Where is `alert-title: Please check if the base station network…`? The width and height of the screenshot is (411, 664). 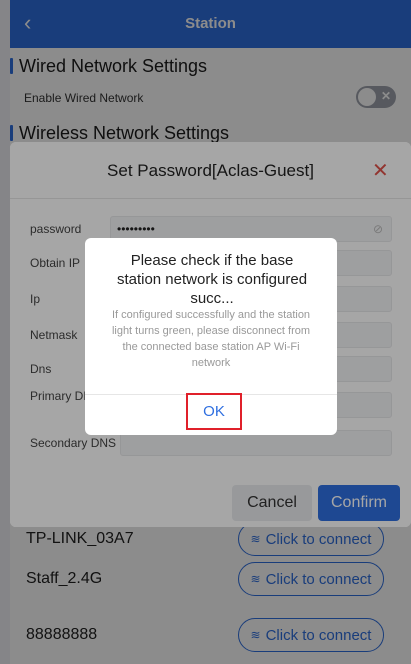
alert-title: Please check if the base station network… is located at coordinates (212, 279).